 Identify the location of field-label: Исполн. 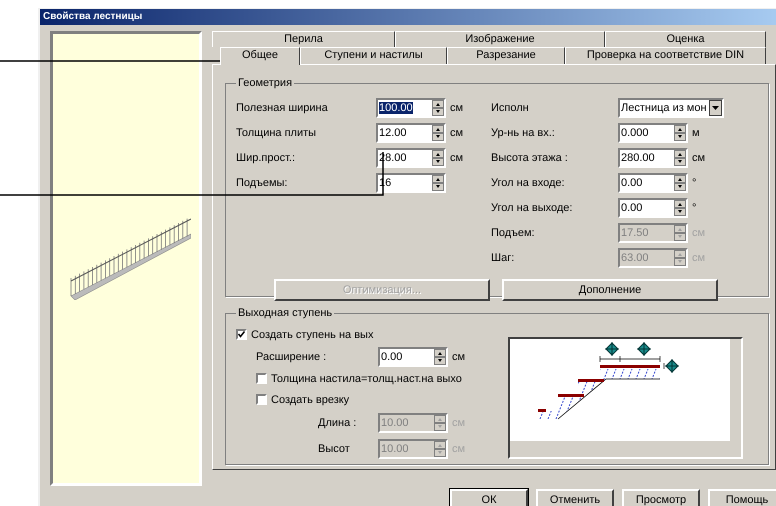
(510, 108).